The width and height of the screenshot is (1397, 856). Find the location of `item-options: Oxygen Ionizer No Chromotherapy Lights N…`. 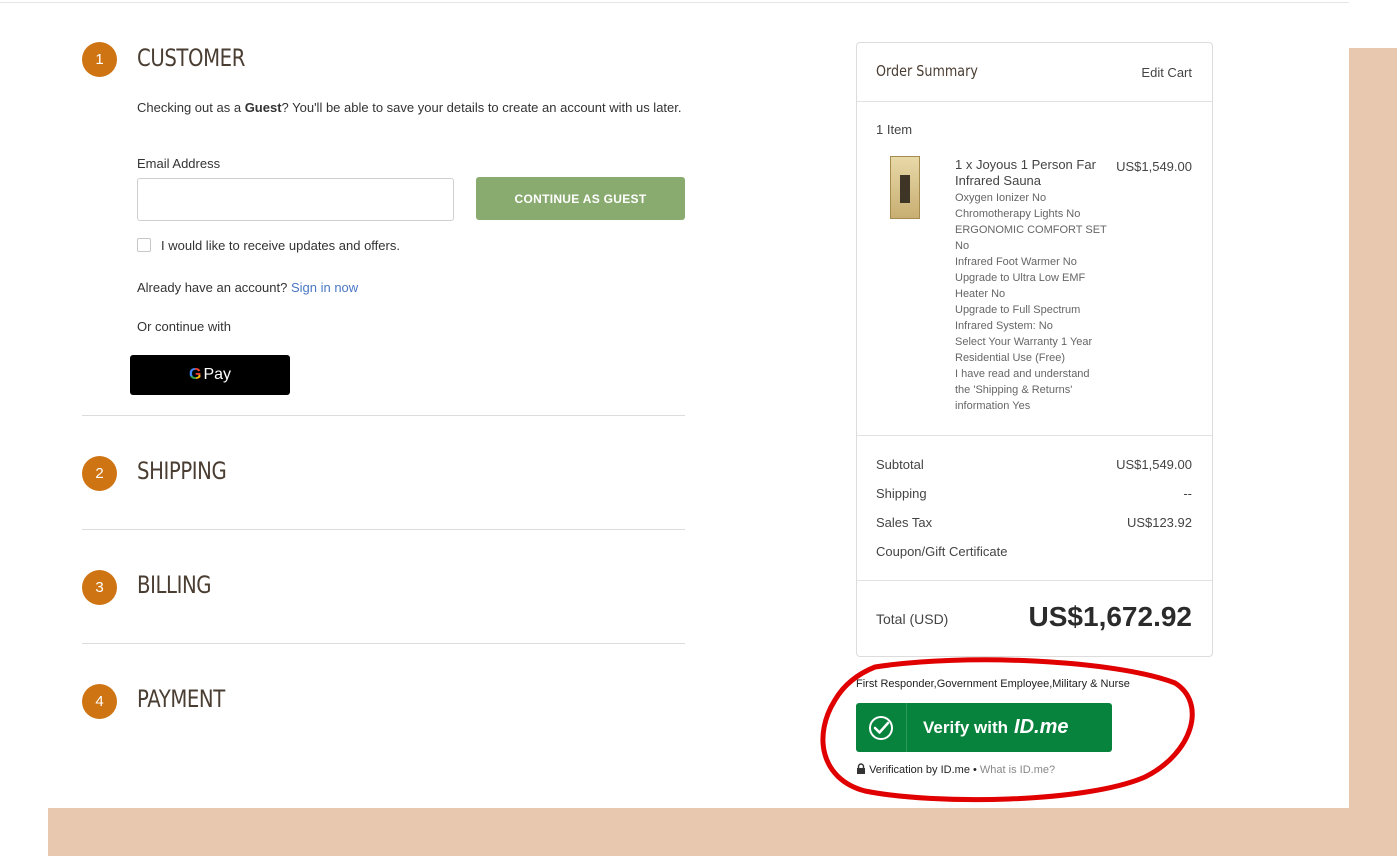

item-options: Oxygen Ionizer No Chromotherapy Lights N… is located at coordinates (1031, 302).